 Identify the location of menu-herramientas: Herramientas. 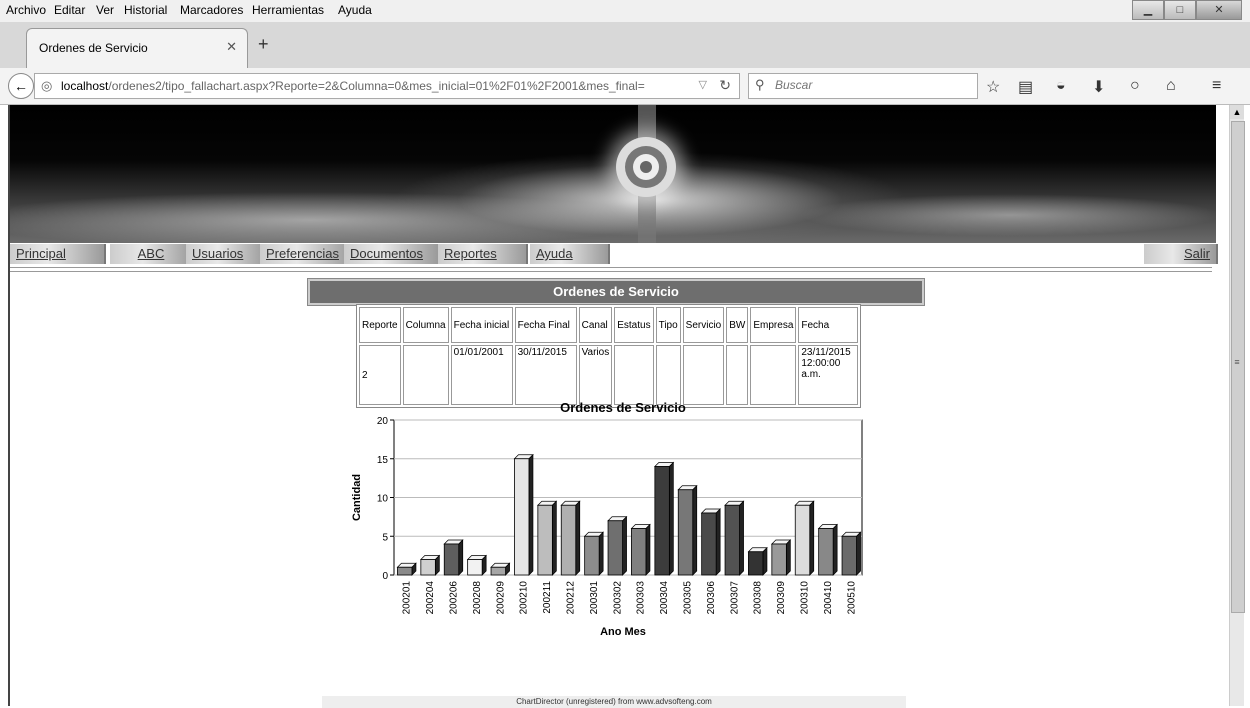
(288, 10).